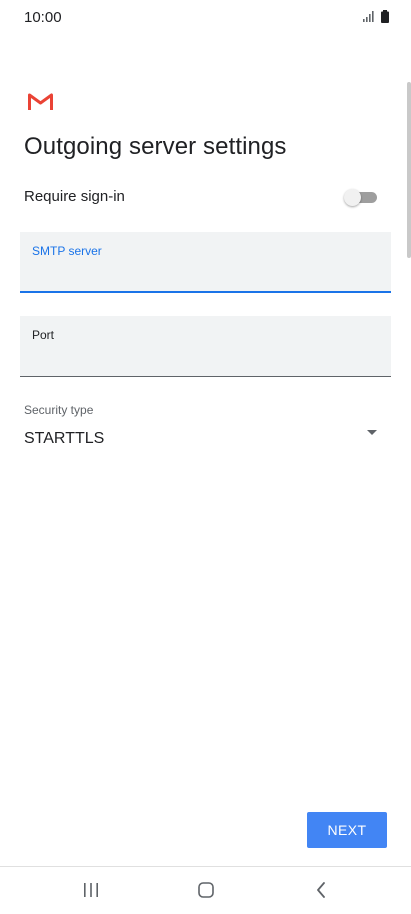  Describe the element at coordinates (347, 830) in the screenshot. I see `next-button: NEXT` at that location.